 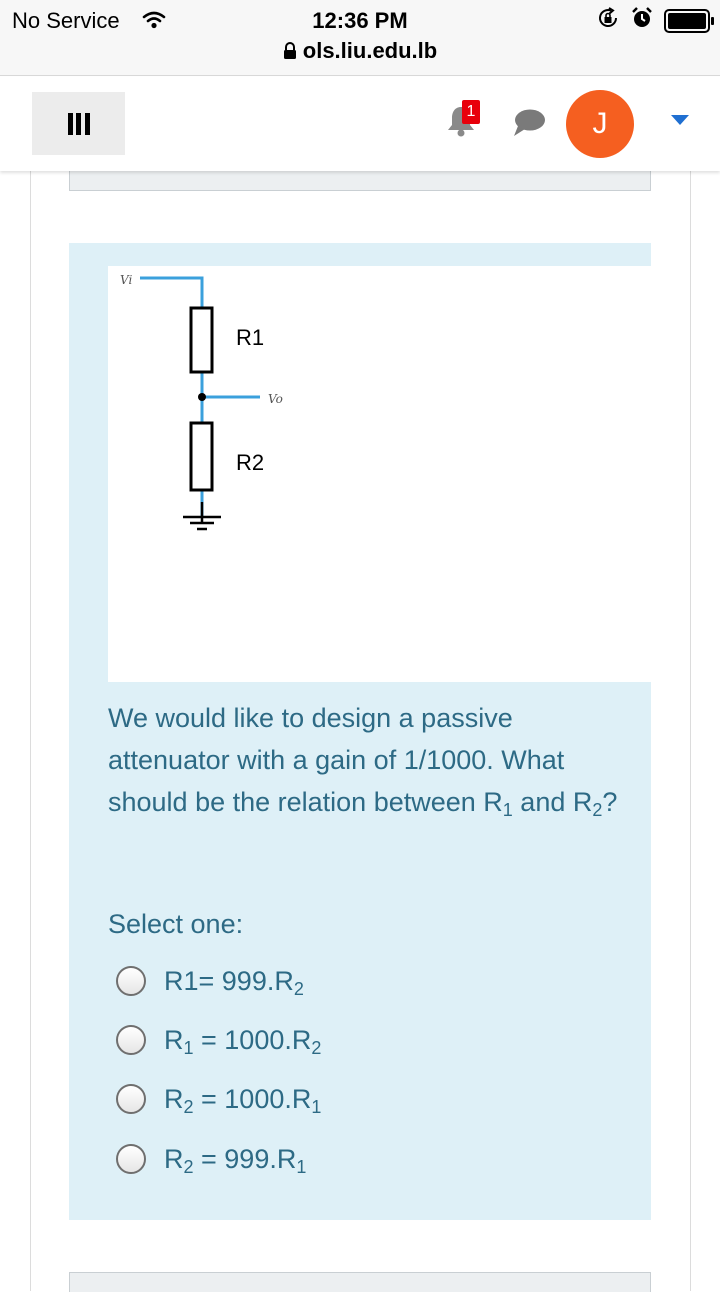 I want to click on input-voltage-label: Vi, so click(x=126, y=280).